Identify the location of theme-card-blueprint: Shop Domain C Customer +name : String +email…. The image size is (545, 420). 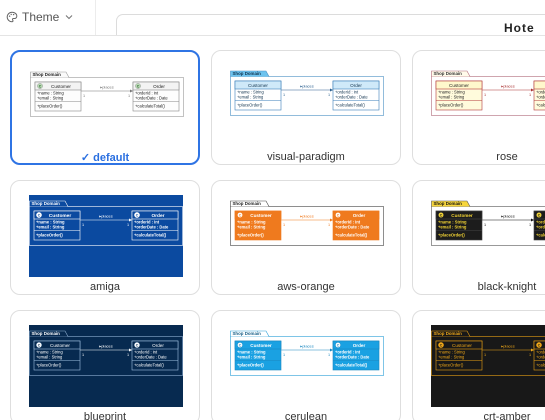
(105, 365).